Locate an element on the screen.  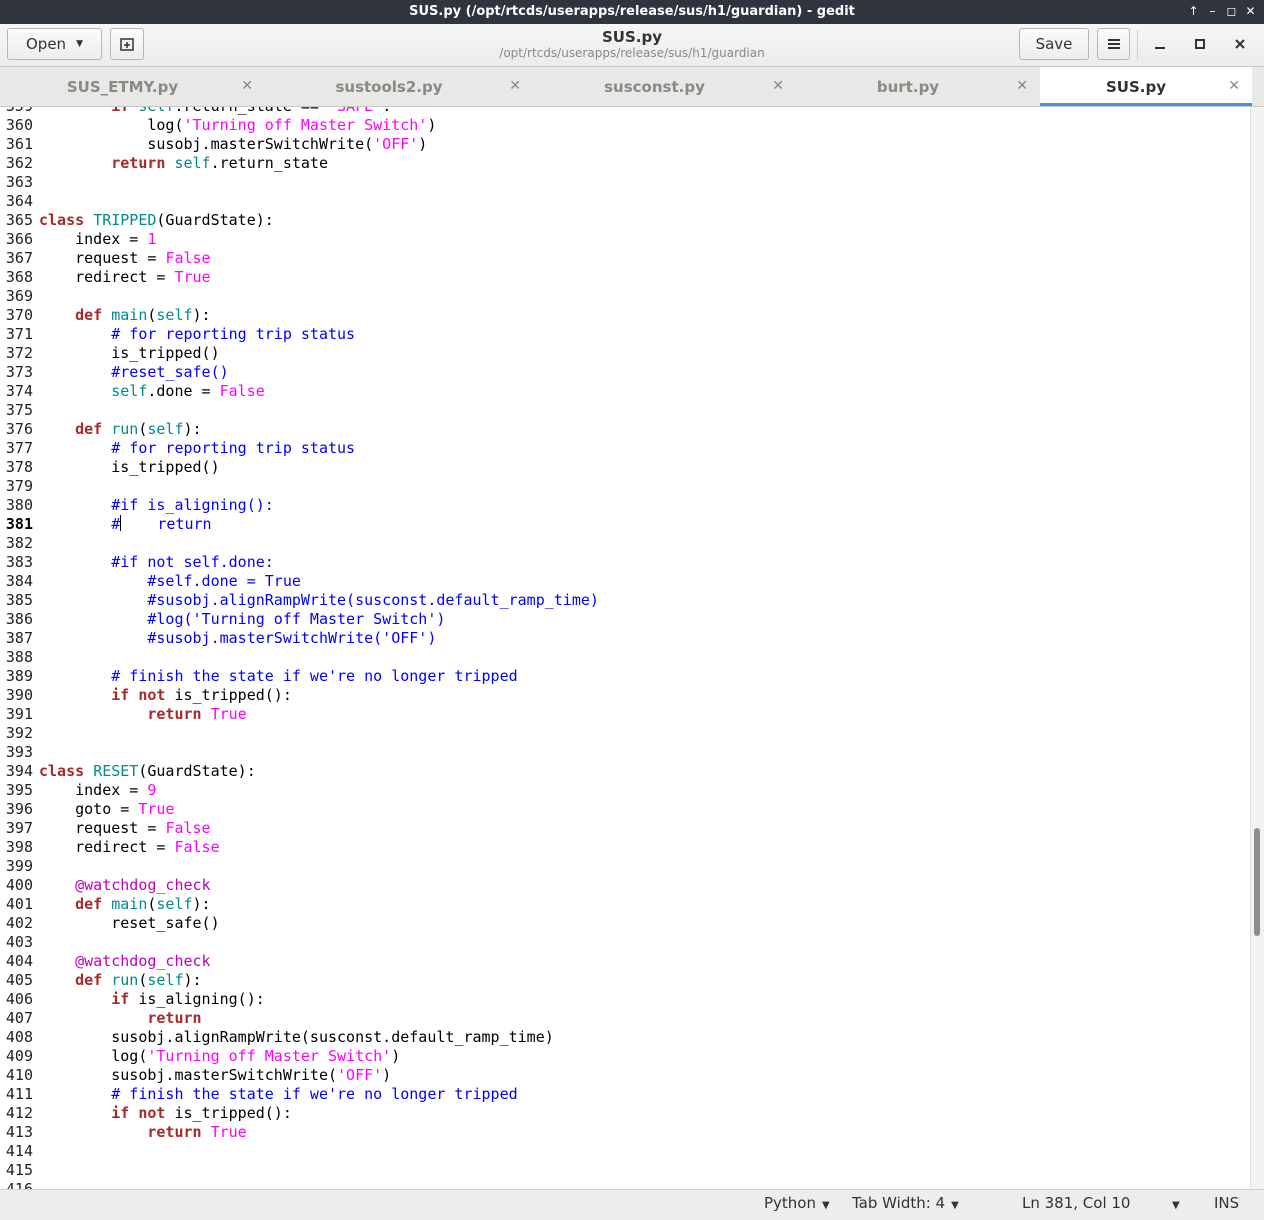
code-line: 398 redirect = False is located at coordinates (110, 847).